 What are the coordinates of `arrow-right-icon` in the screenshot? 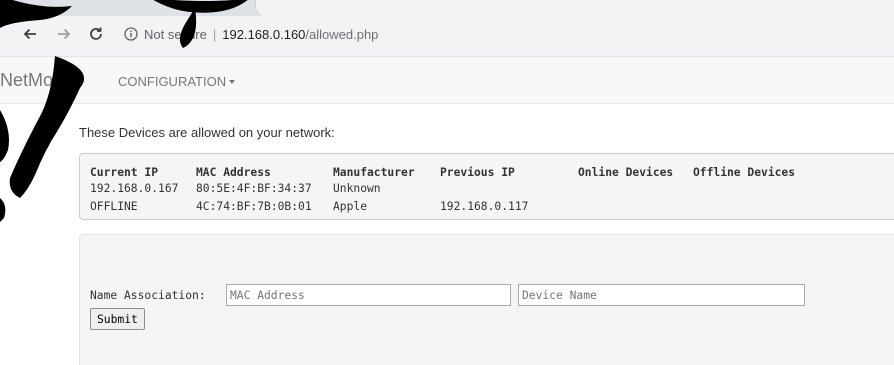 It's located at (64, 34).